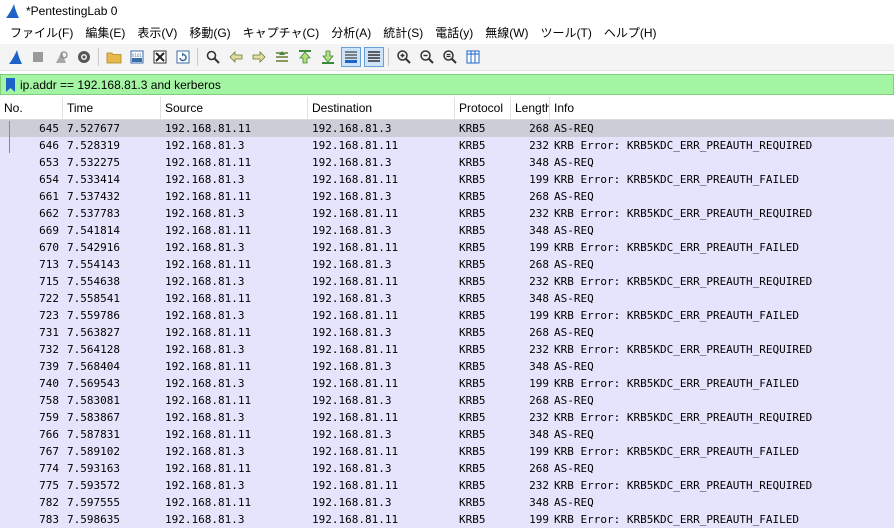  I want to click on cell-length: 348, so click(539, 502).